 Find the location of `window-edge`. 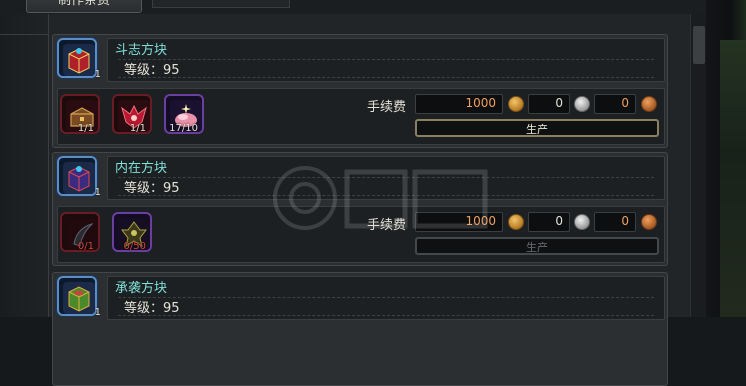

window-edge is located at coordinates (726, 158).